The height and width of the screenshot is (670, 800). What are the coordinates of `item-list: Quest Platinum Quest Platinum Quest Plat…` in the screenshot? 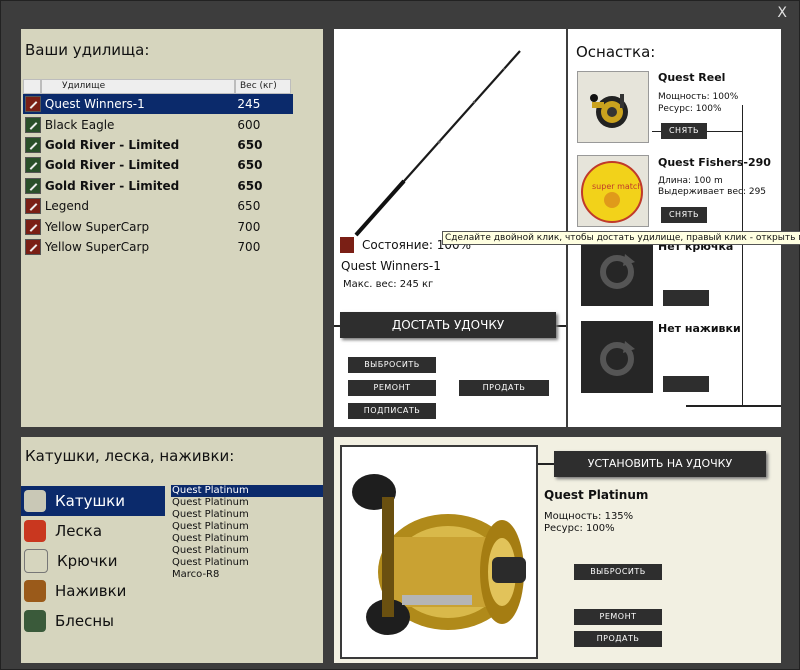 It's located at (247, 533).